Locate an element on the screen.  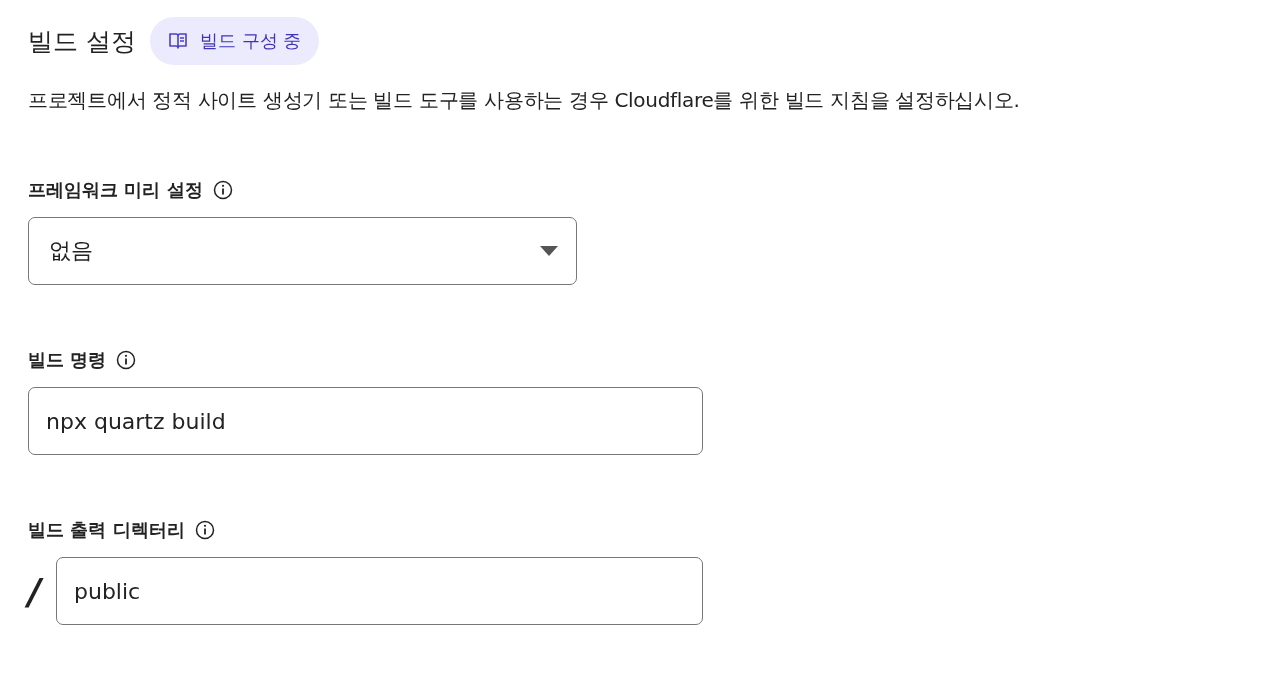
field-label: 빌드 명령 is located at coordinates (67, 360).